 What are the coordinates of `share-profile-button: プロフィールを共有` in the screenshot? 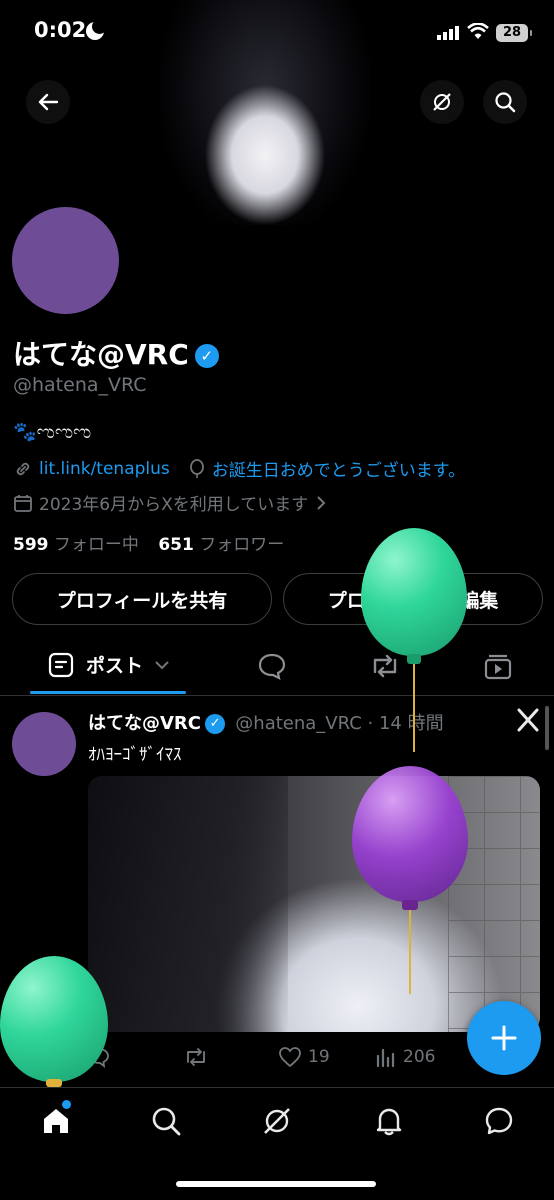 It's located at (142, 599).